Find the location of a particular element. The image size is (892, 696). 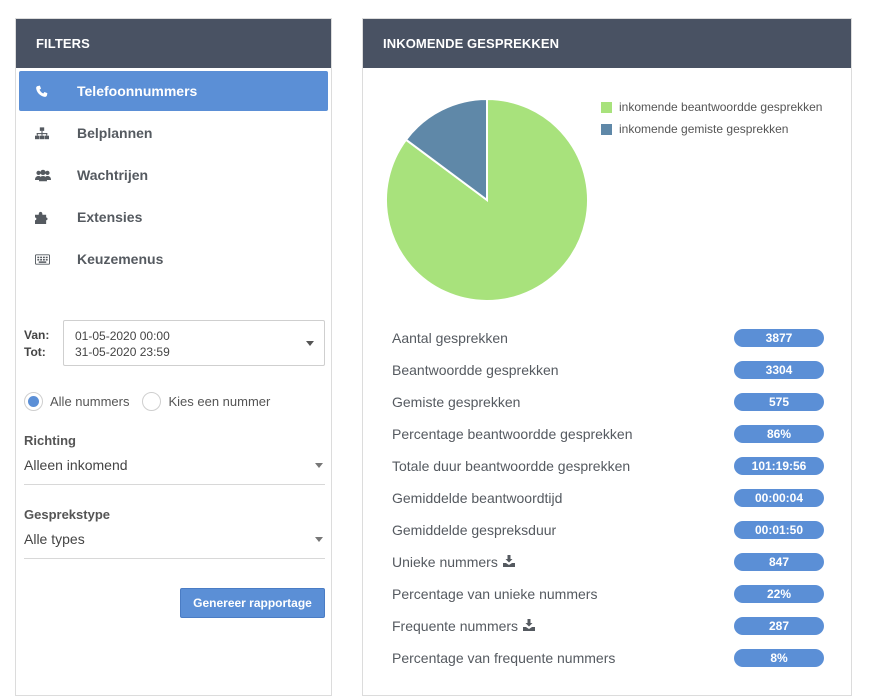

direction-value: Alleen inkomend is located at coordinates (76, 465).